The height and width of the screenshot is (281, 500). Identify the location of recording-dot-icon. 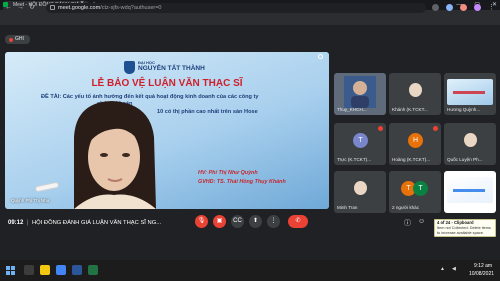
(11, 40).